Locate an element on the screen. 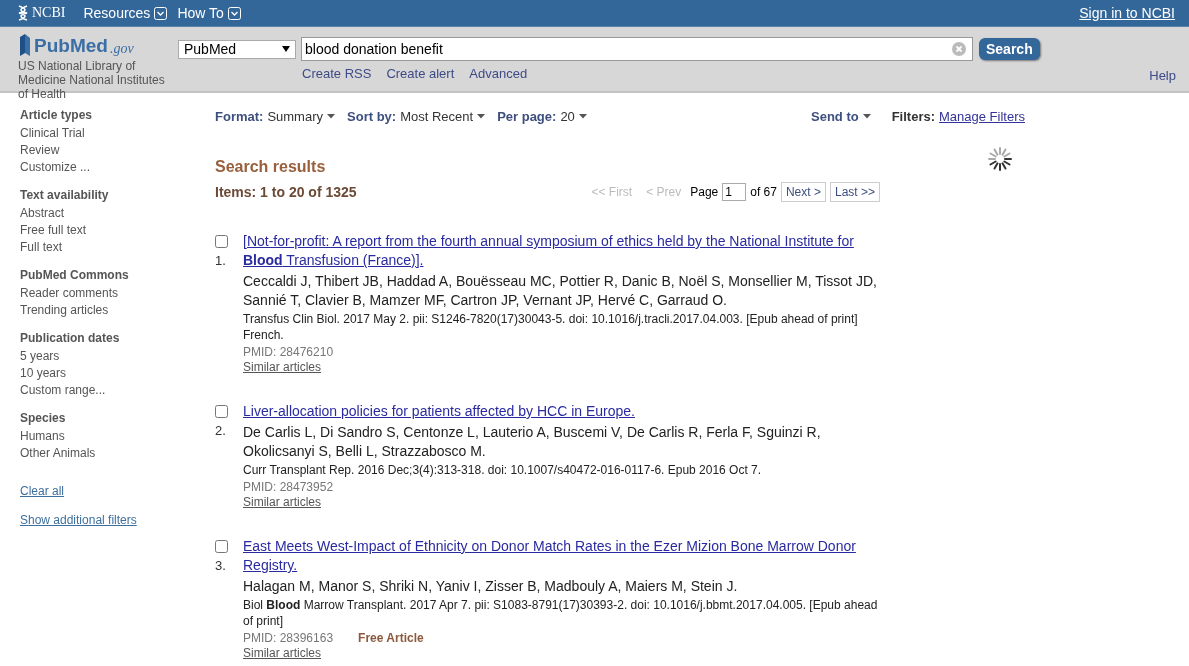 This screenshot has height=666, width=1189. article-authors: De Carlis L, Di Sandro S, Centonze L, Lauterio A, Buscemi V, De Carlis R, Ferla F, Sguinzi R, Okolicsanyi S, Belli L, Strazzabosco M. is located at coordinates (532, 442).